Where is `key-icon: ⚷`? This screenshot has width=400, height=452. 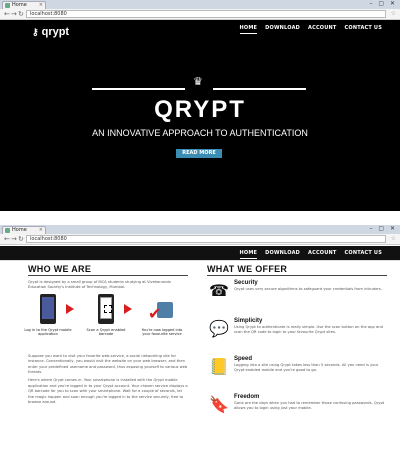
key-icon: ⚷ is located at coordinates (35, 32).